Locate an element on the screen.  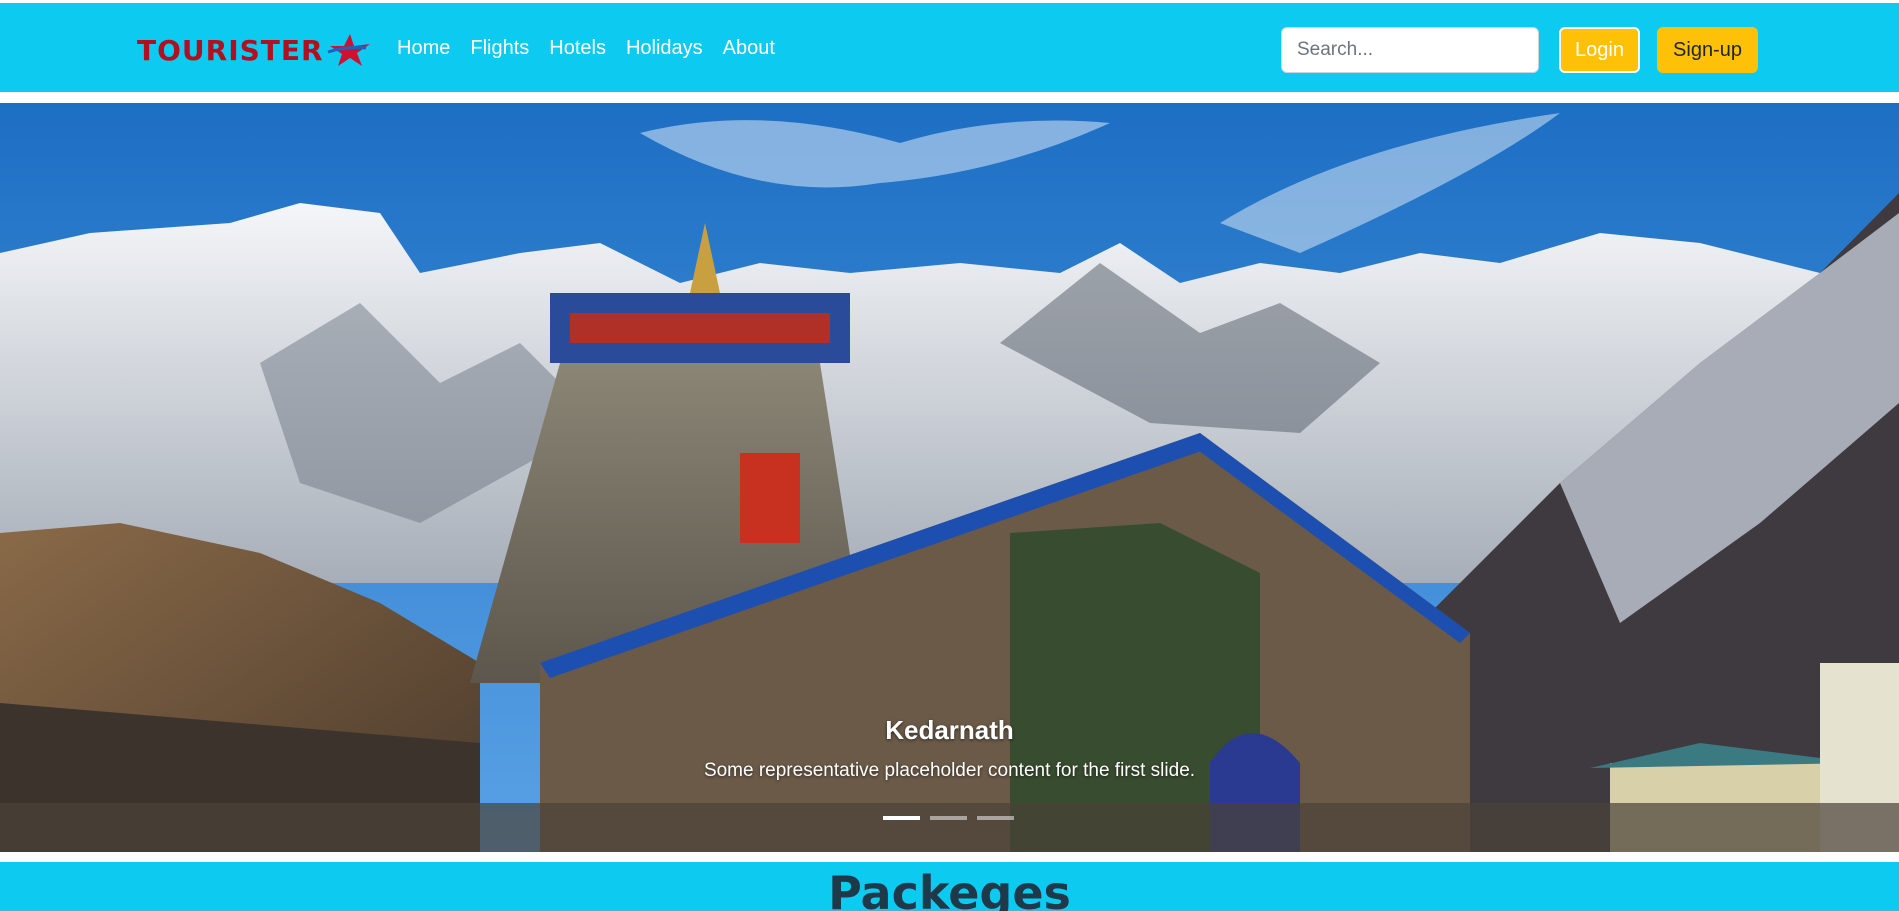
packages-heading: Packeges is located at coordinates (949, 888).